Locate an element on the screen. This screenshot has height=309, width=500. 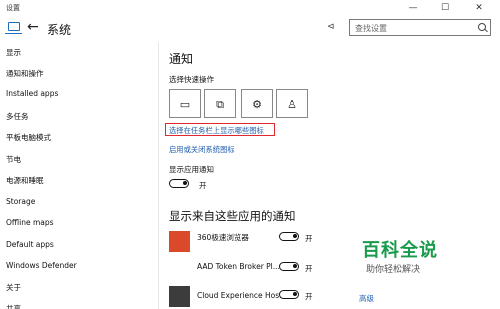
sidebar-item-battery-saver: 节电 is located at coordinates (13, 159).